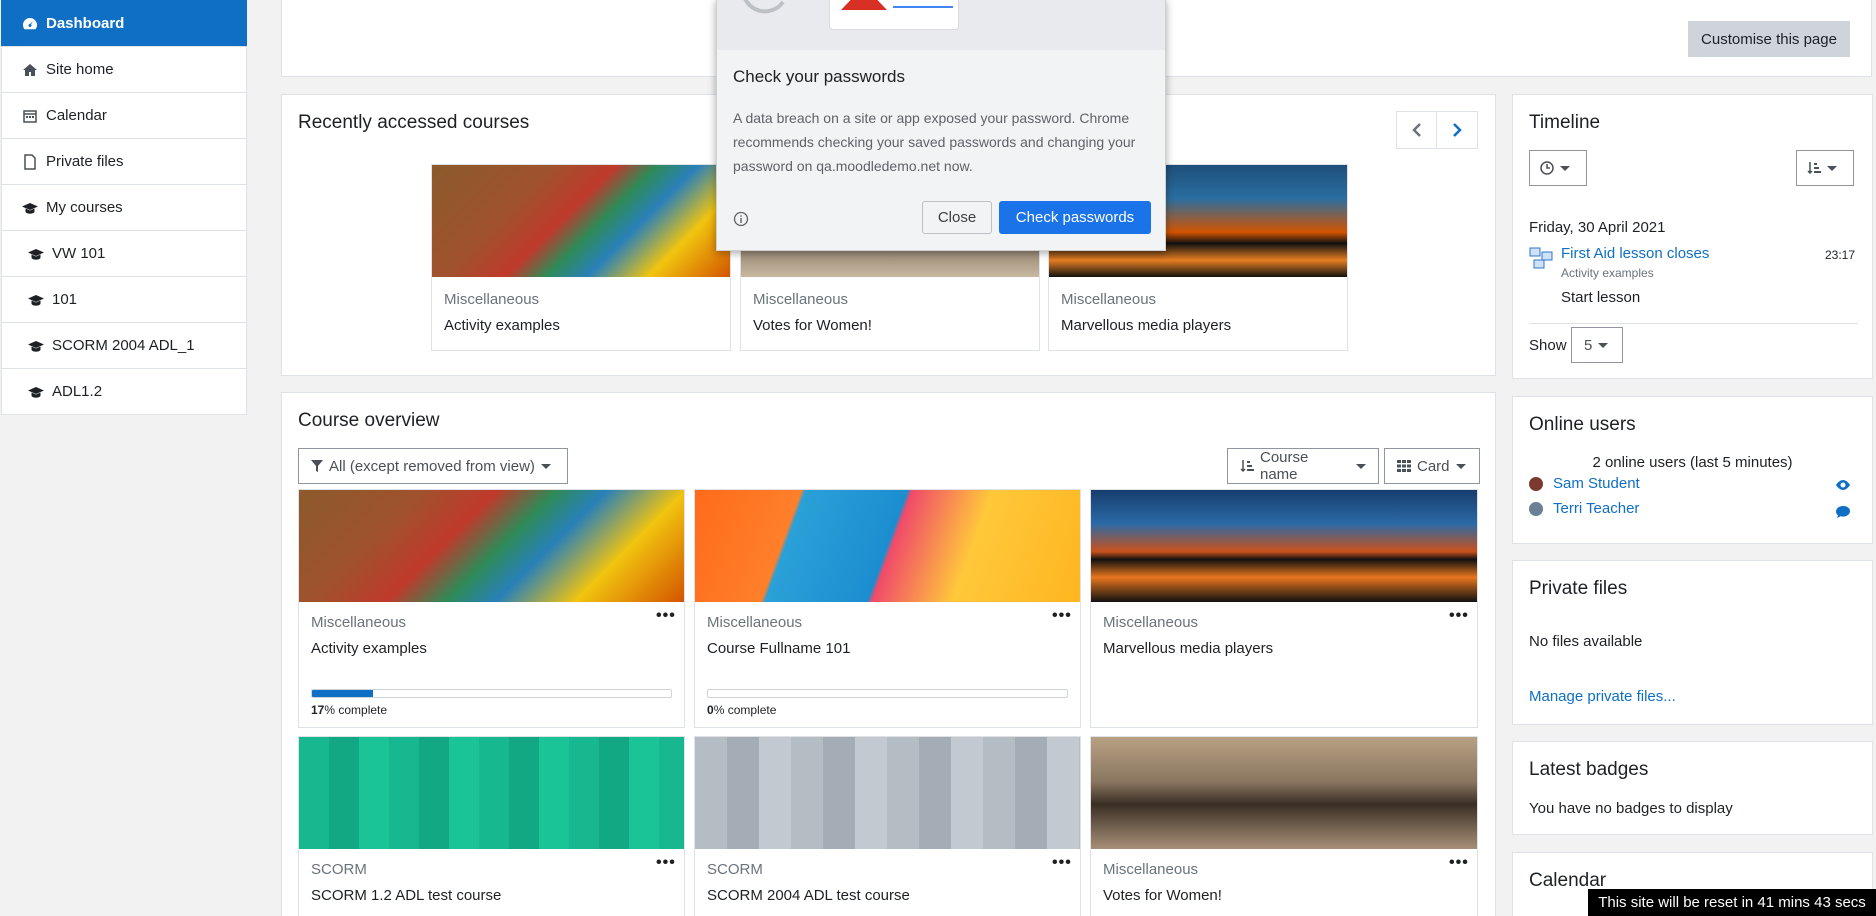 The image size is (1876, 916). What do you see at coordinates (30, 116) in the screenshot?
I see `calendar-icon` at bounding box center [30, 116].